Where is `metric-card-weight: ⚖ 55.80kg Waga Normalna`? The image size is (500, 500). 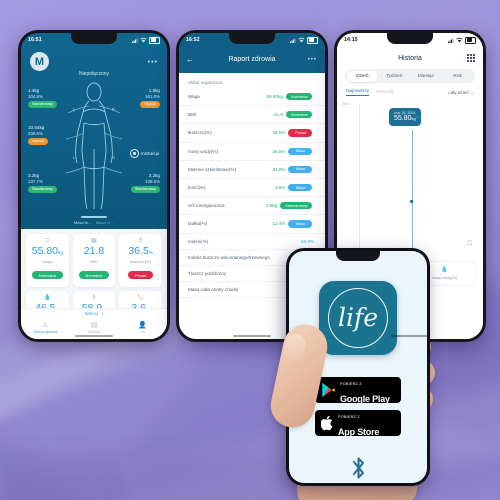 metric-card-weight: ⚖ 55.80kg Waga Normalna is located at coordinates (47, 260).